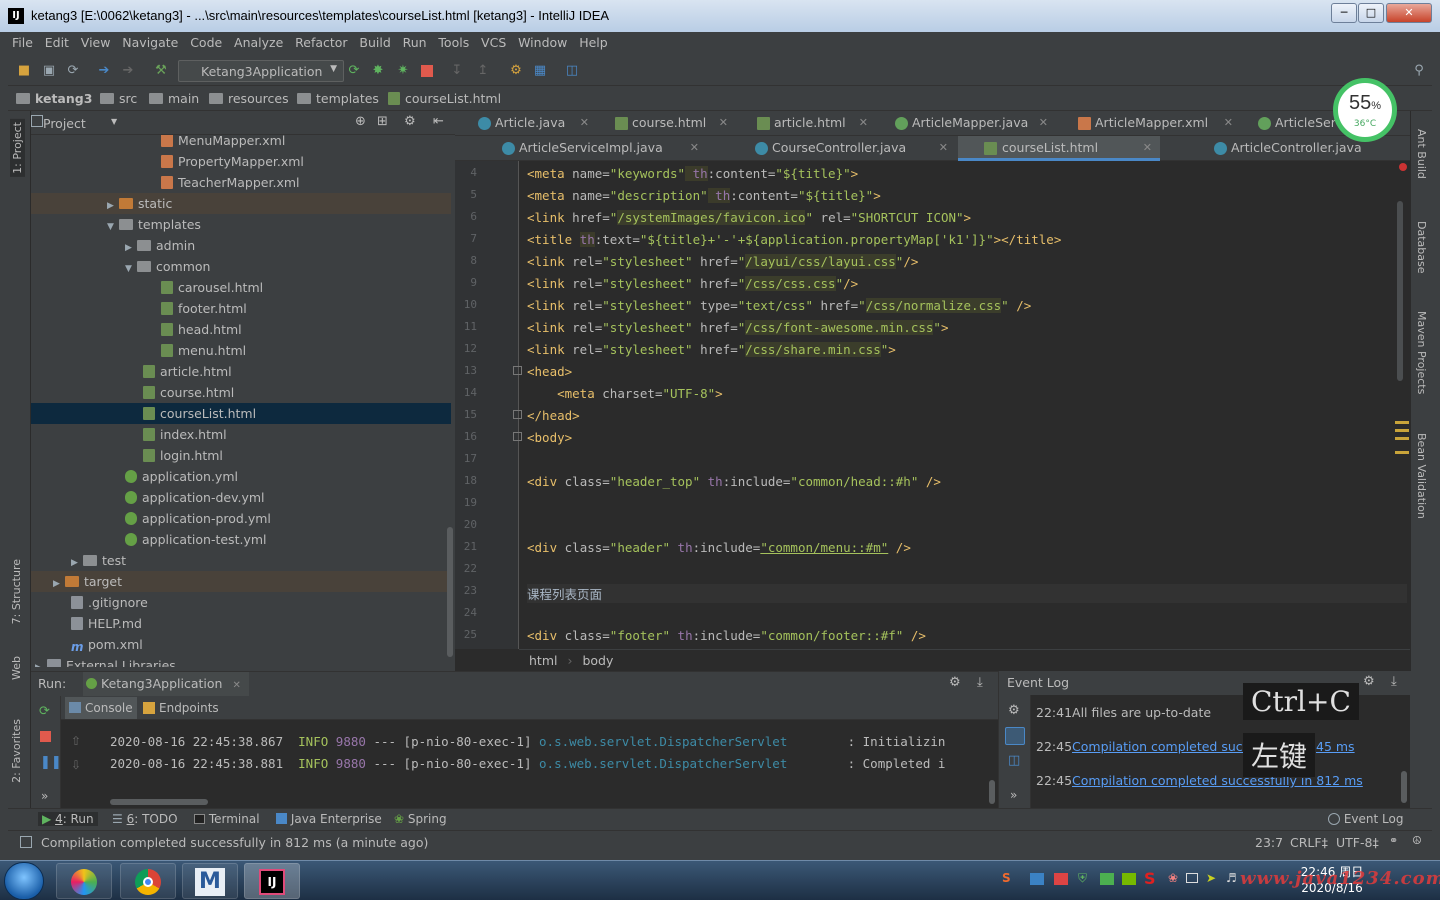 Image resolution: width=1440 pixels, height=900 pixels. I want to click on project-structure-icon: ▦, so click(540, 71).